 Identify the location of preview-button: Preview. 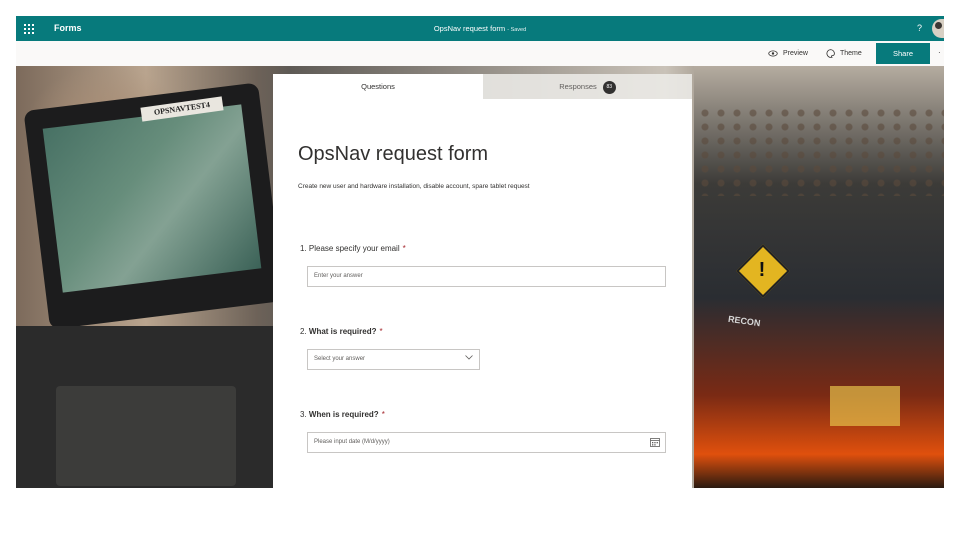
(788, 53).